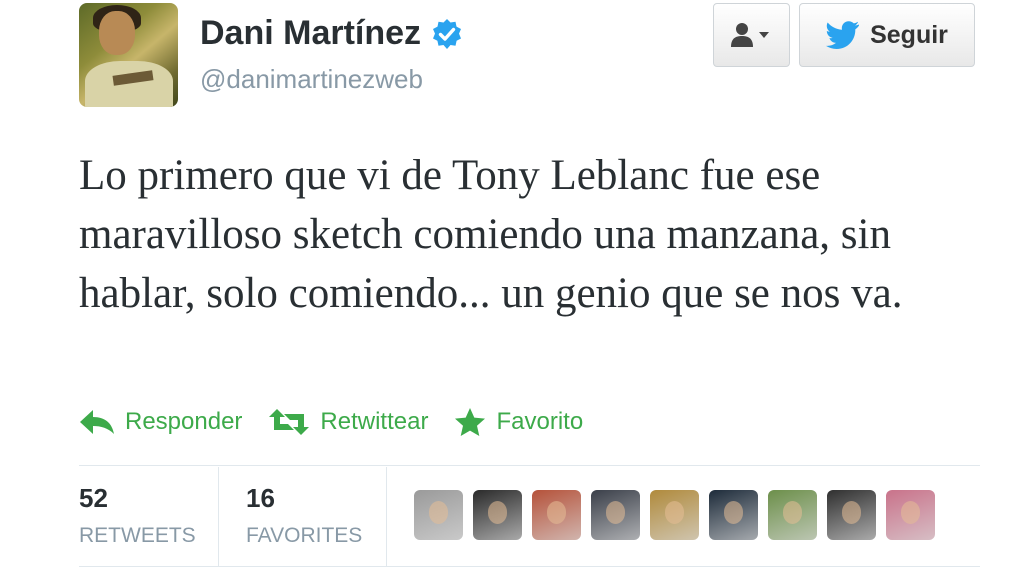 The image size is (1024, 576). I want to click on retweet-action: Retwittear, so click(348, 422).